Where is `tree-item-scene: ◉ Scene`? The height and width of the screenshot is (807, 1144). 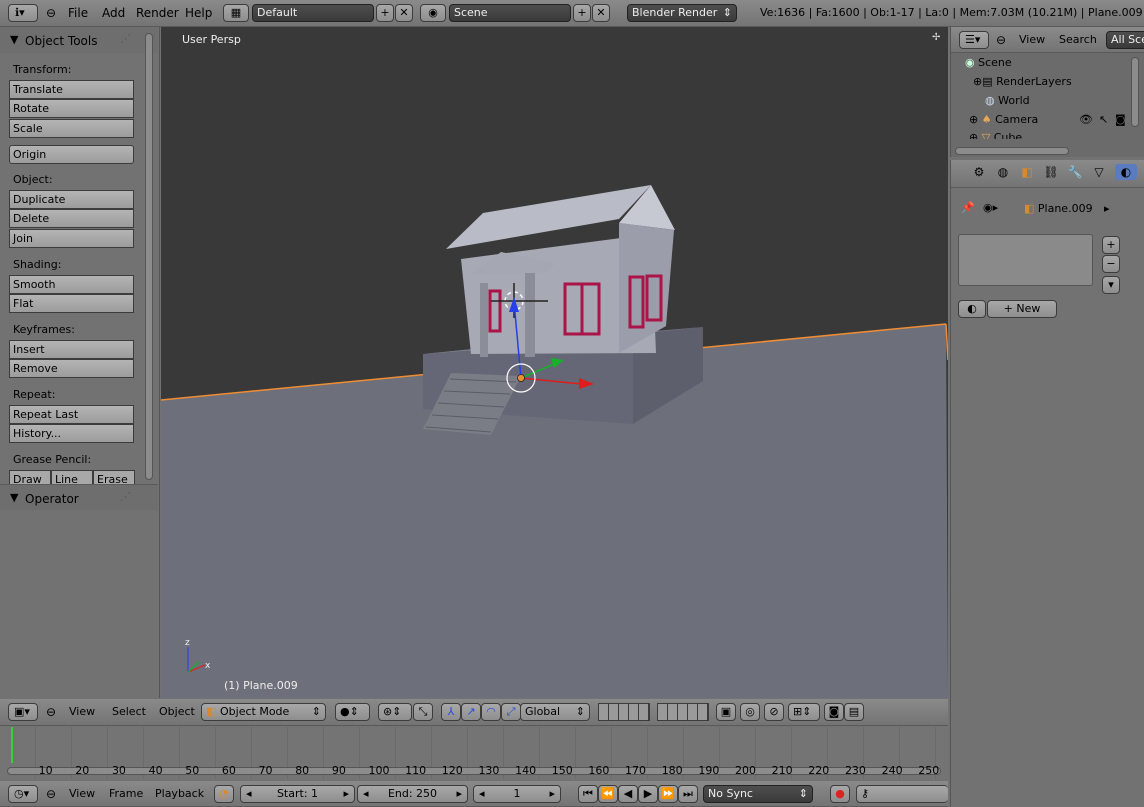
tree-item-scene: ◉ Scene is located at coordinates (988, 64).